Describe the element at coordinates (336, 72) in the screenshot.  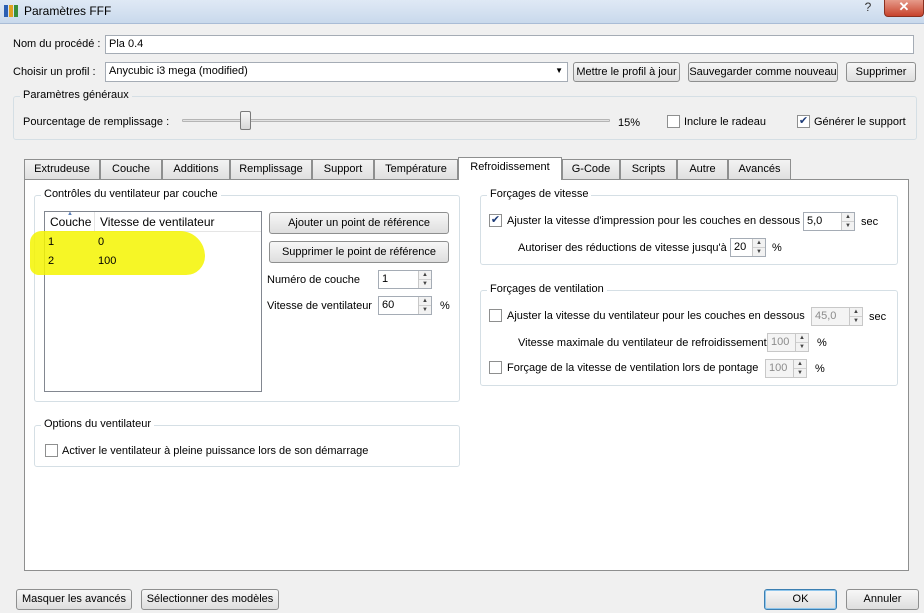
I see `profile-select: Anycubic i3 mega (modified) ▼` at that location.